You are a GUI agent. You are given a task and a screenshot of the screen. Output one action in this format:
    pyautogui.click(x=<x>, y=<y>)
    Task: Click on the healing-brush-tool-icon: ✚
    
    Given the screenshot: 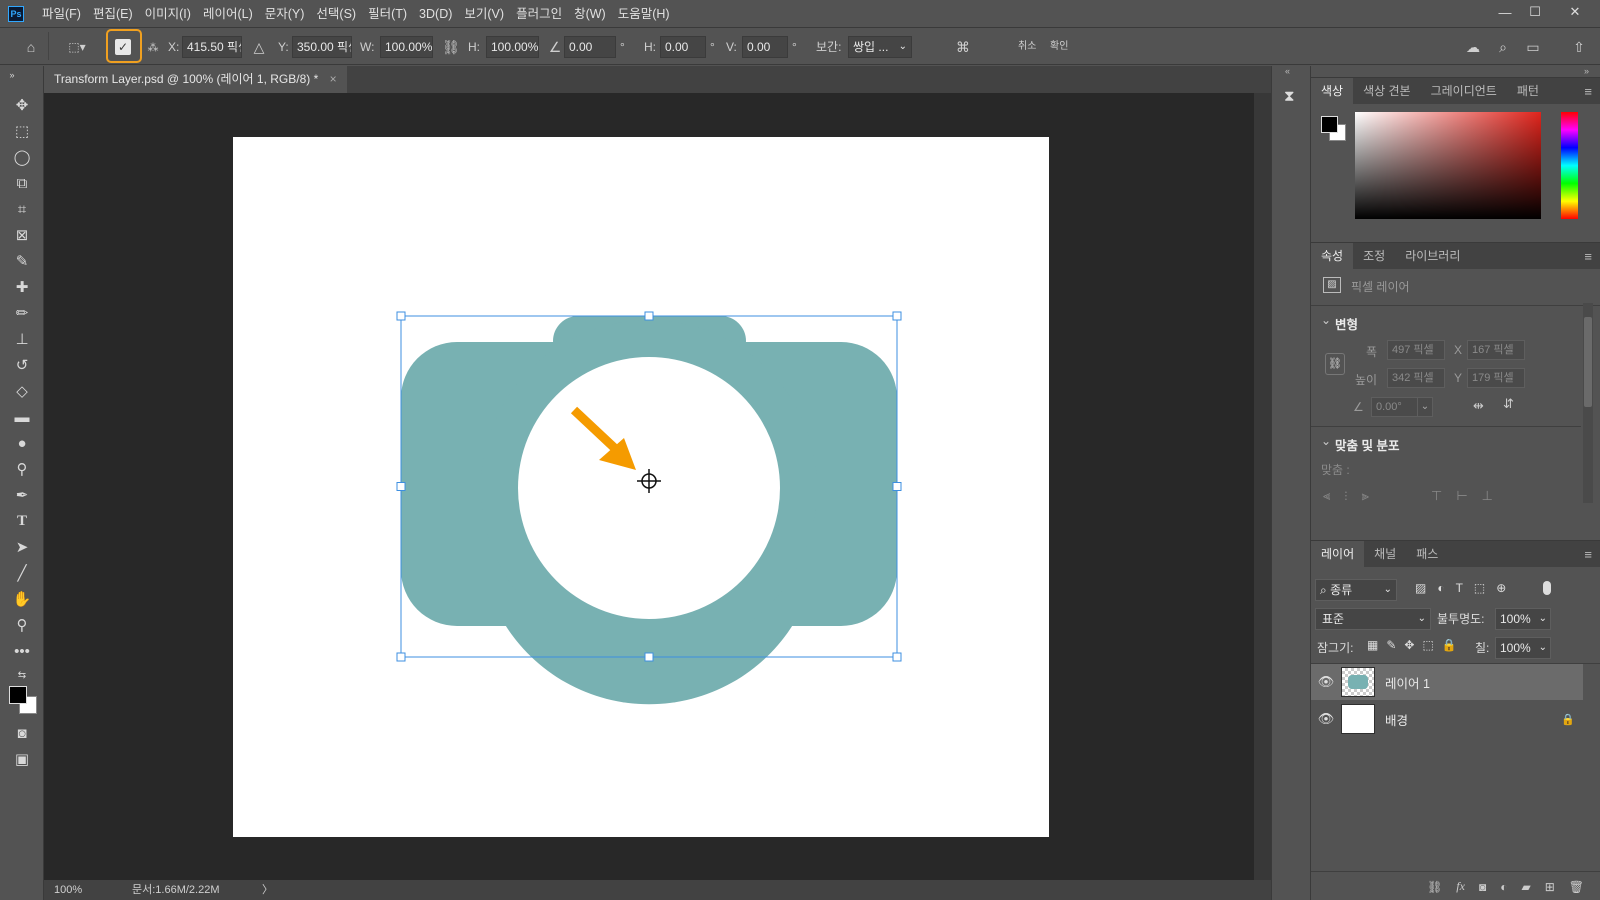 What is the action you would take?
    pyautogui.click(x=22, y=287)
    